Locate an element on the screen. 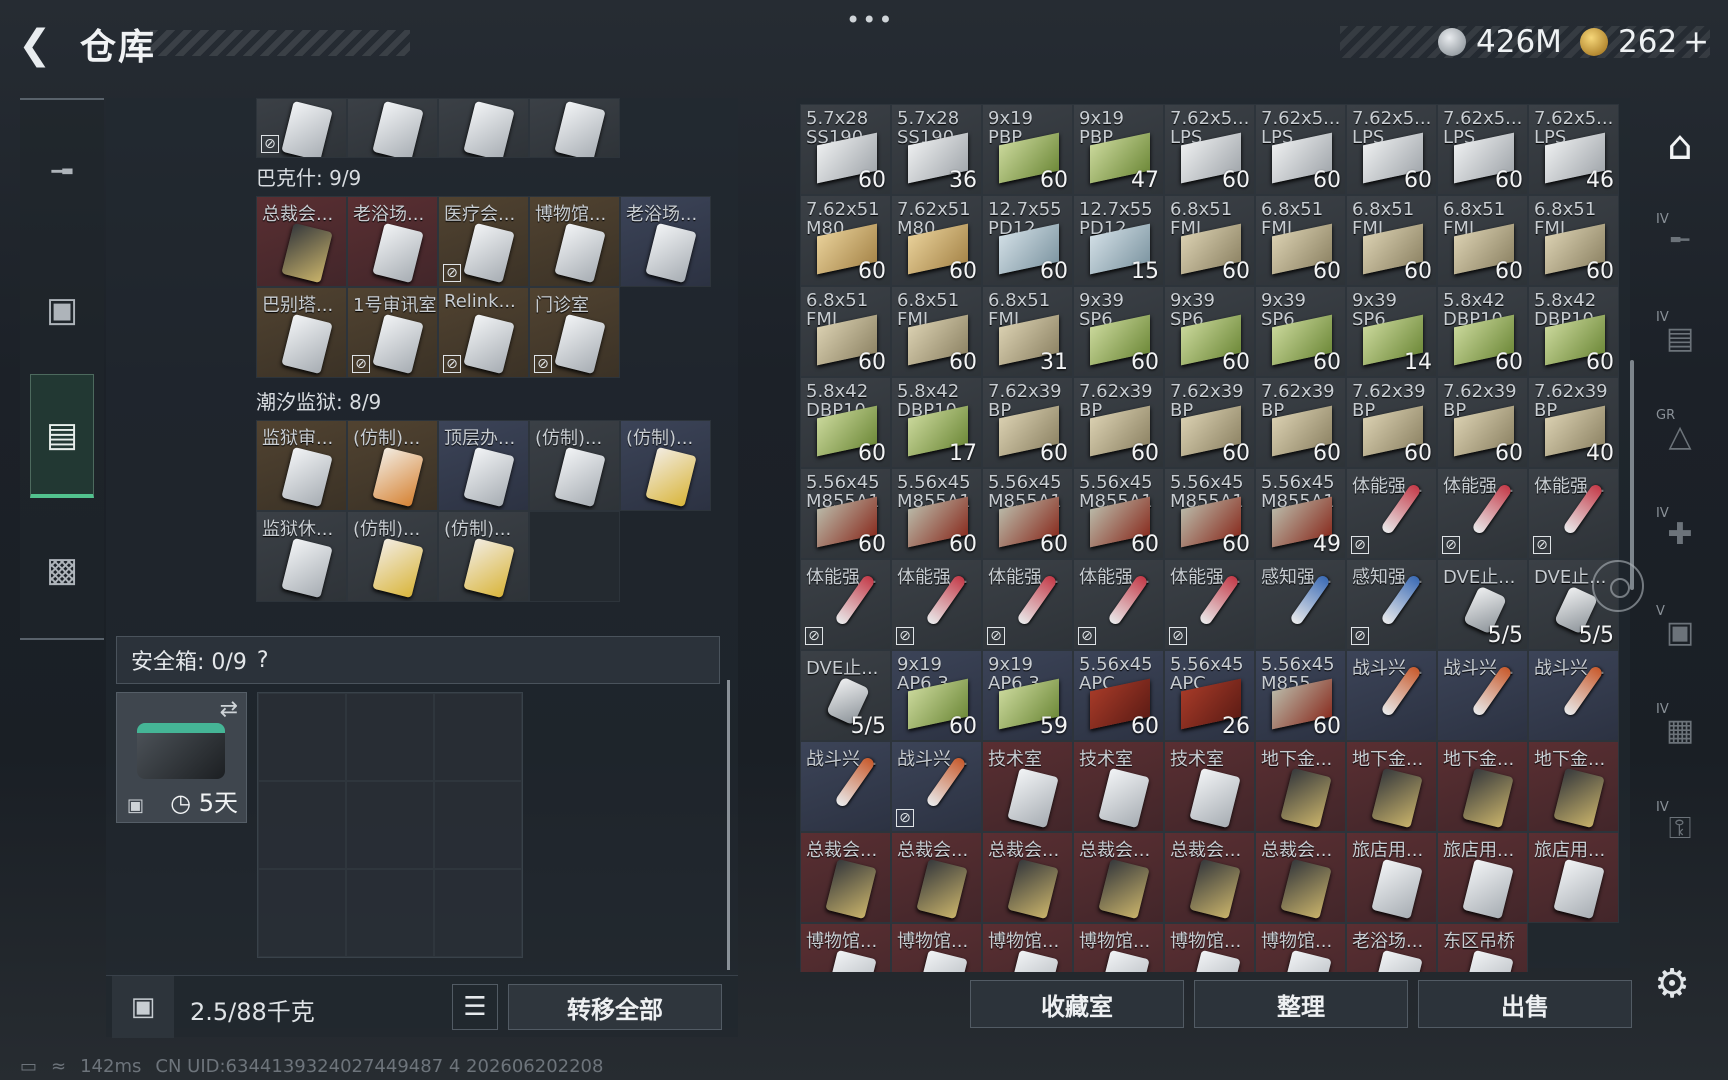 Image resolution: width=1728 pixels, height=1080 pixels. storage-slot: 5.8x42 DBP10 60 is located at coordinates (1482, 331).